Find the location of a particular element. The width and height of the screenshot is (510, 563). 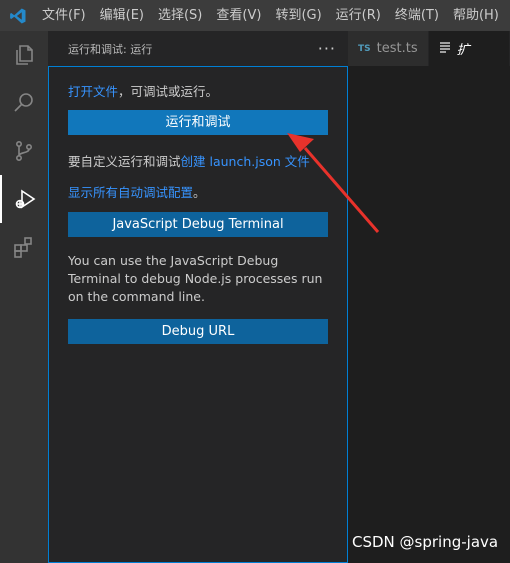

watermark: CSDN @spring-java is located at coordinates (425, 542).